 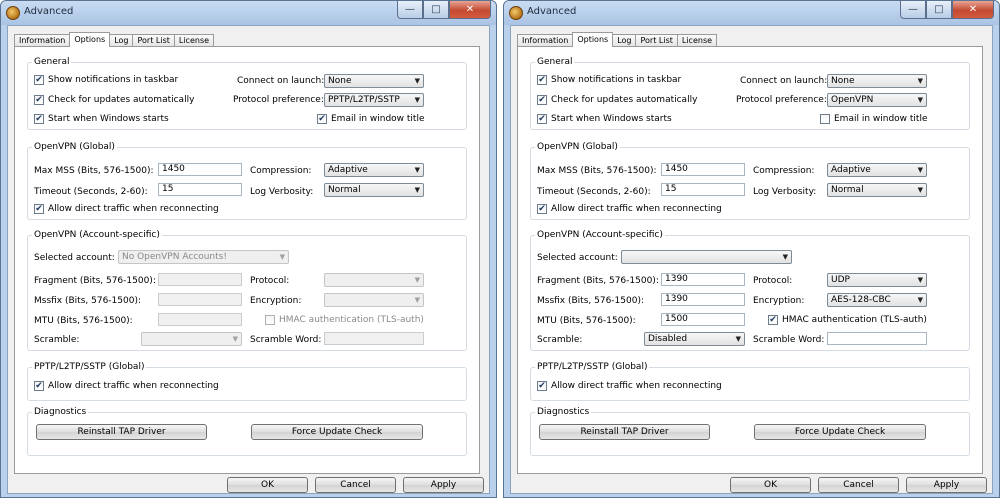 I want to click on mssfix-input: 1390, so click(x=703, y=299).